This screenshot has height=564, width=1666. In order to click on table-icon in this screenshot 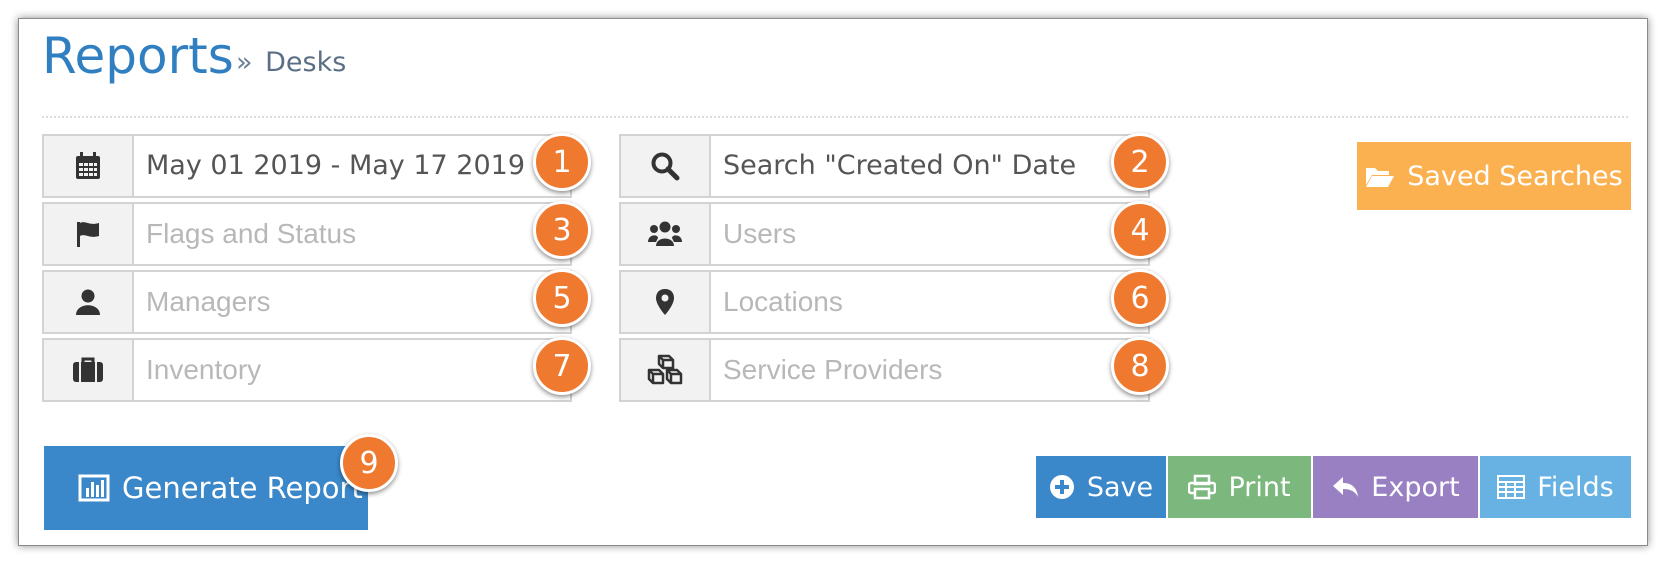, I will do `click(1511, 487)`.